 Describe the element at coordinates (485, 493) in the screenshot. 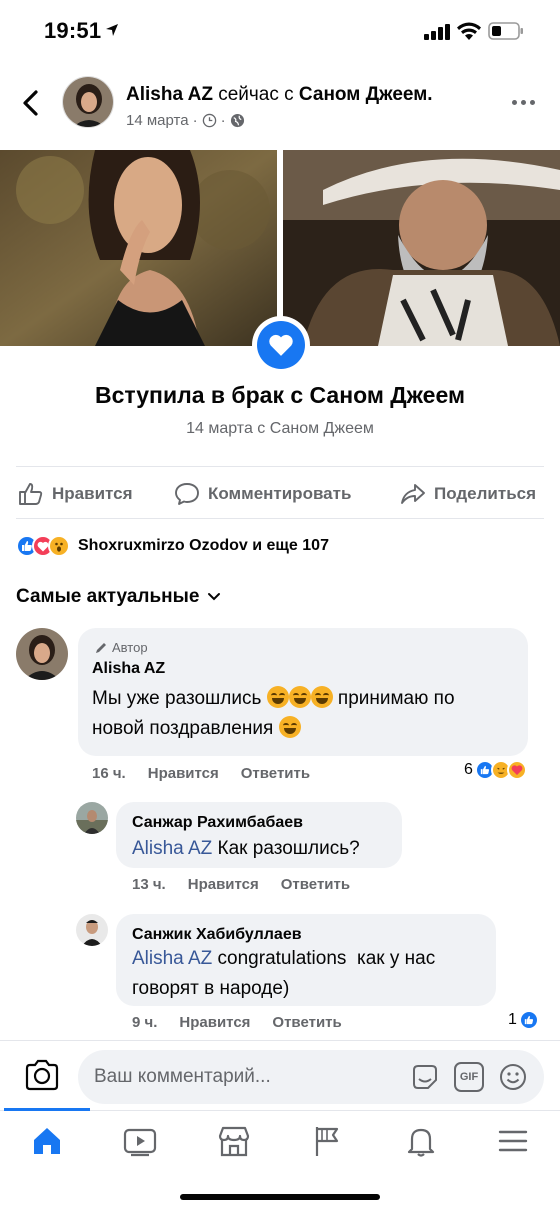

I see `share-label: Поделиться` at that location.